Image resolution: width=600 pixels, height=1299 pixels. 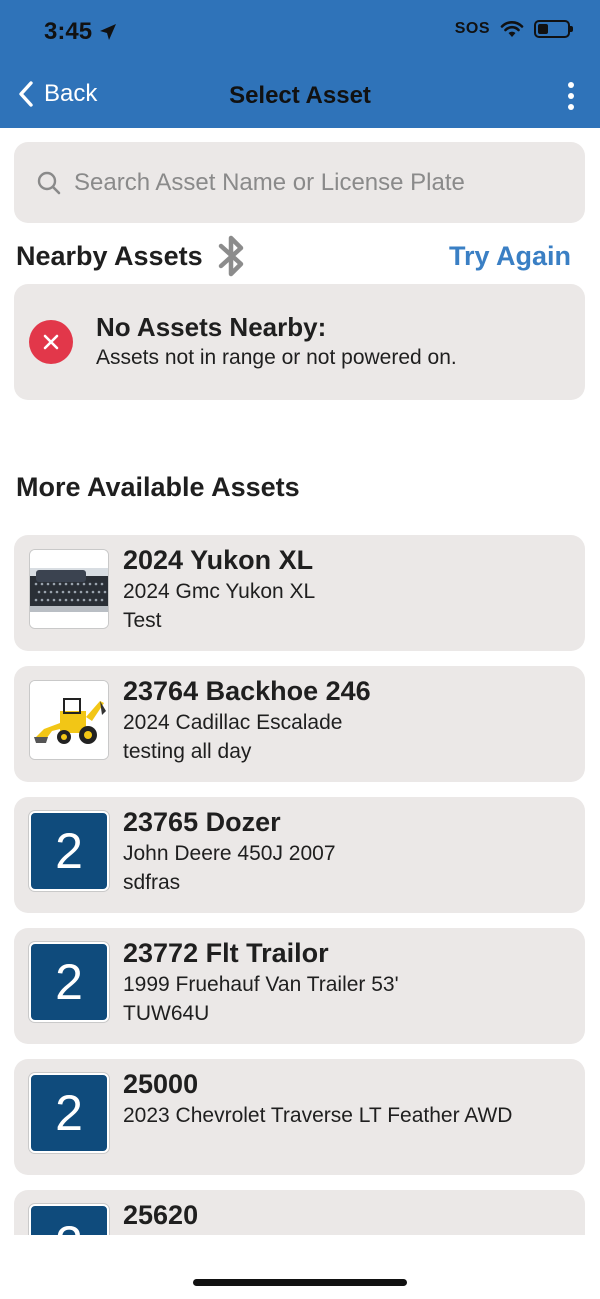 I want to click on asset-name: 23765 Dozer, so click(x=202, y=822).